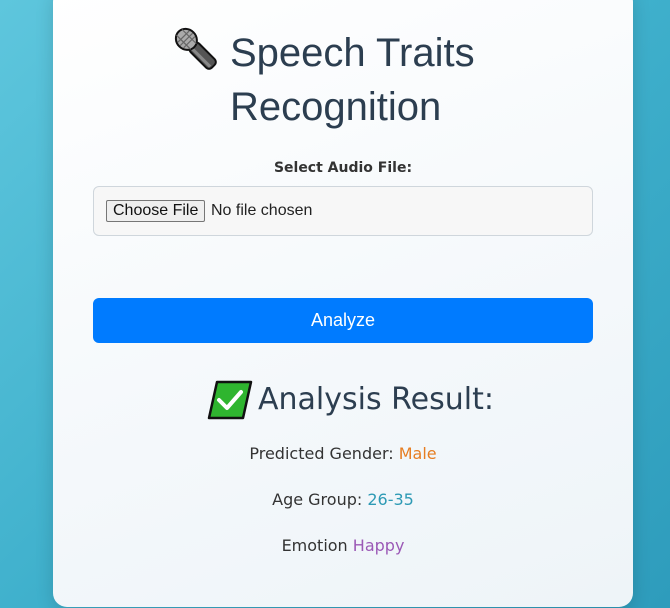 Image resolution: width=670 pixels, height=608 pixels. I want to click on result-heading: Analysis Result:, so click(343, 402).